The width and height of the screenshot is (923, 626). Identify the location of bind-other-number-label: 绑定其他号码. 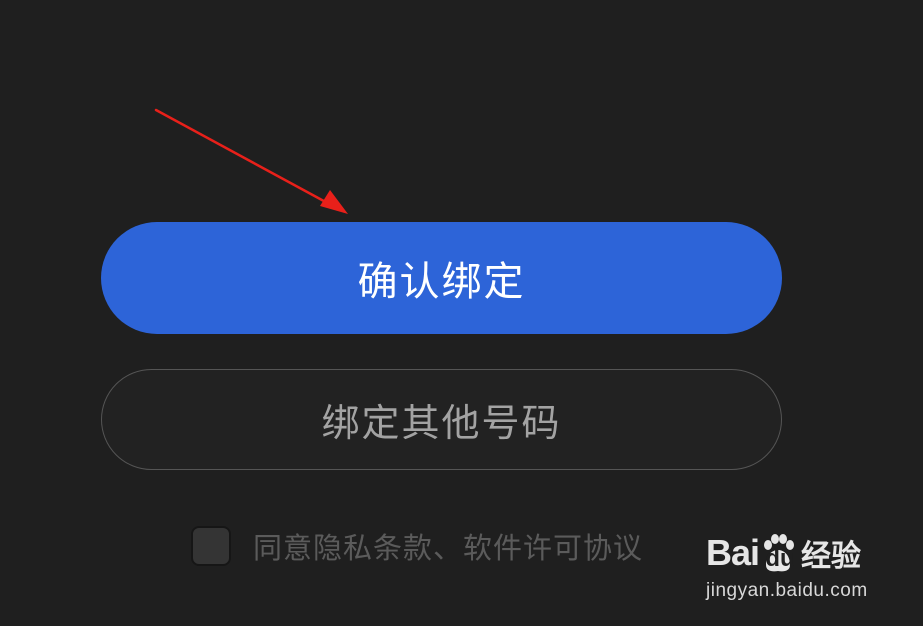
(441, 423).